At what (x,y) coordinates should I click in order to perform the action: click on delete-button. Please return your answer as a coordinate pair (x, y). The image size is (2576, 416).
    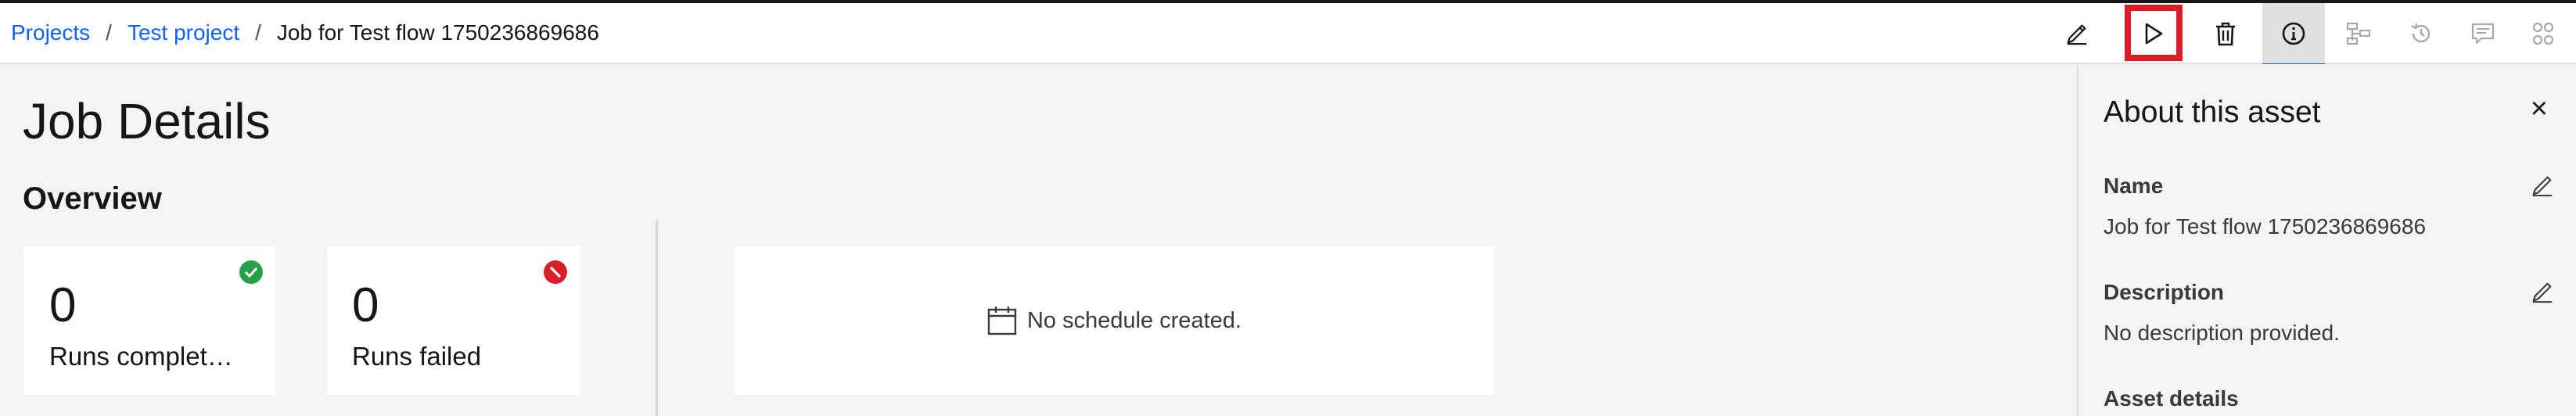
    Looking at the image, I should click on (2226, 33).